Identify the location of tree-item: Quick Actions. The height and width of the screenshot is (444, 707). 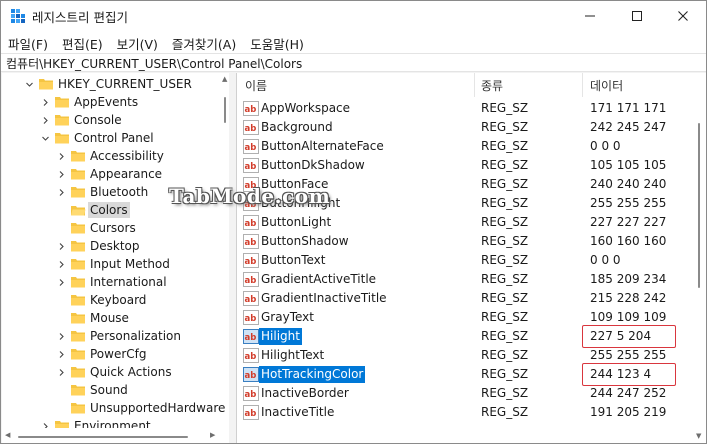
(111, 372).